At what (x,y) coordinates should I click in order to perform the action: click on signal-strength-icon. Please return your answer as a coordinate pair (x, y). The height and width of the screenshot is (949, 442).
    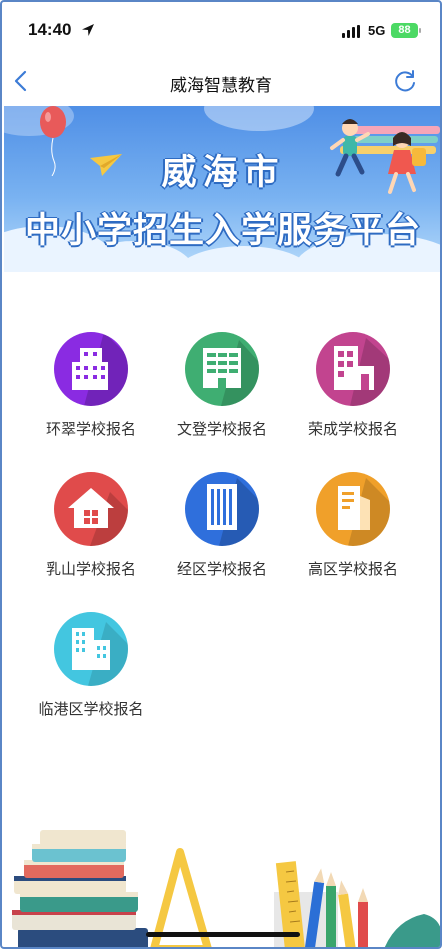
    Looking at the image, I should click on (351, 31).